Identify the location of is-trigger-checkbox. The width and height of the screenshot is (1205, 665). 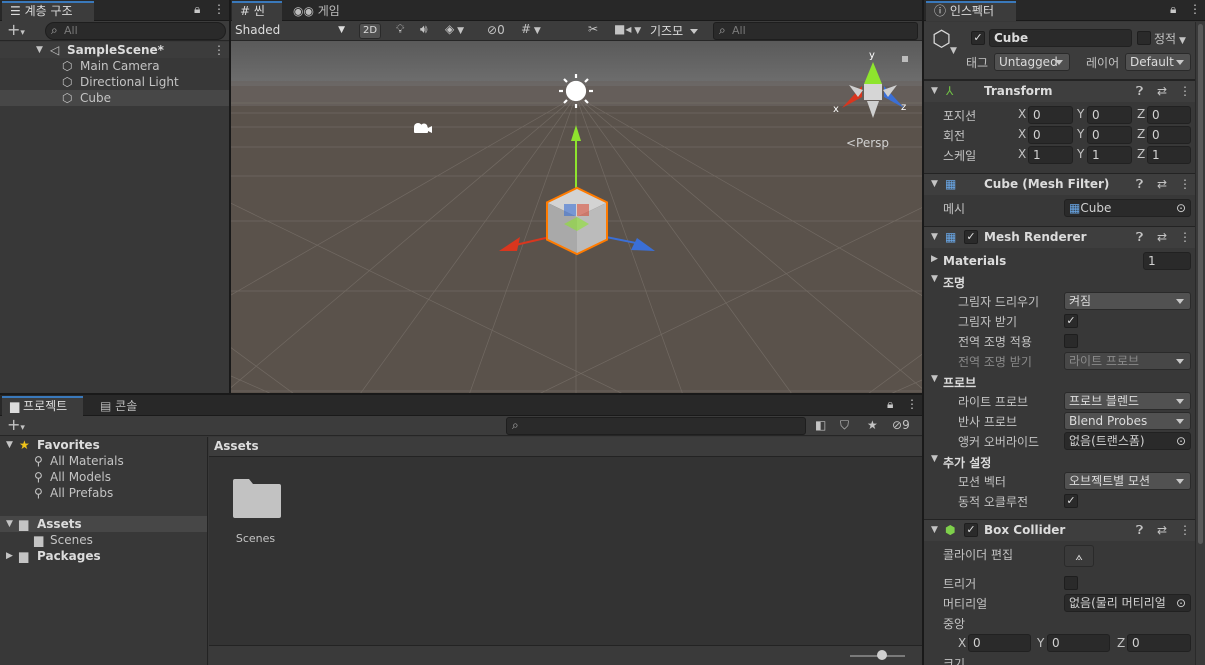
(1071, 583).